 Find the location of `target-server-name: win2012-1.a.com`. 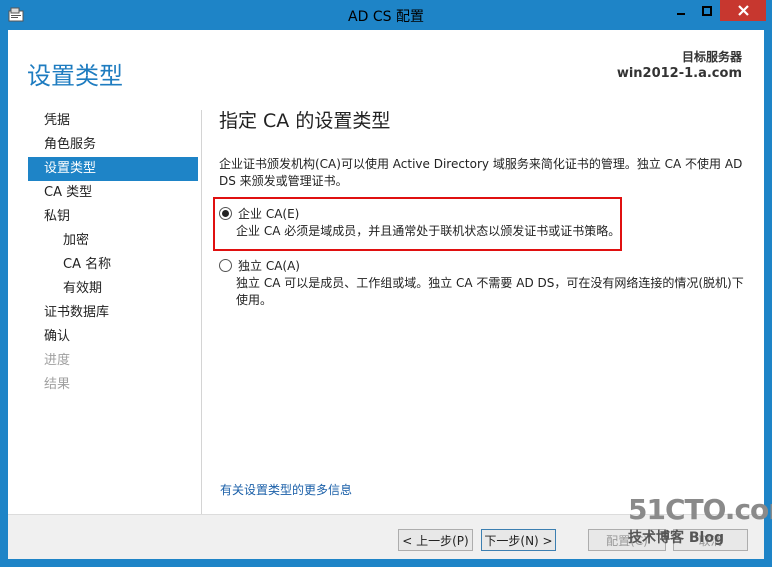

target-server-name: win2012-1.a.com is located at coordinates (679, 73).